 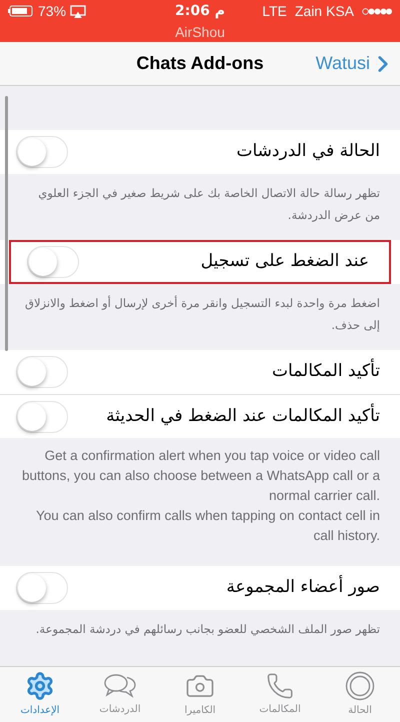 What do you see at coordinates (200, 63) in the screenshot?
I see `nav-title: Chats Add-ons` at bounding box center [200, 63].